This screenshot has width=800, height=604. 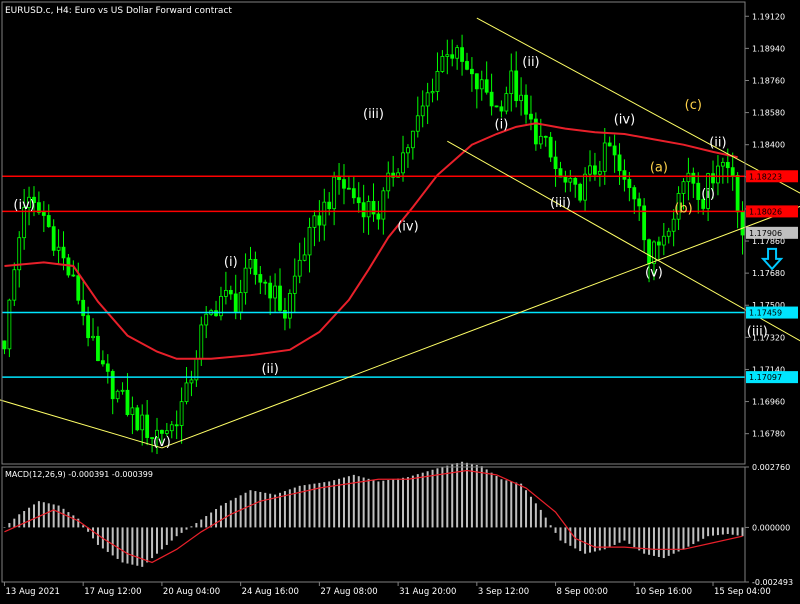 I want to click on wave-label: (b), so click(x=683, y=208).